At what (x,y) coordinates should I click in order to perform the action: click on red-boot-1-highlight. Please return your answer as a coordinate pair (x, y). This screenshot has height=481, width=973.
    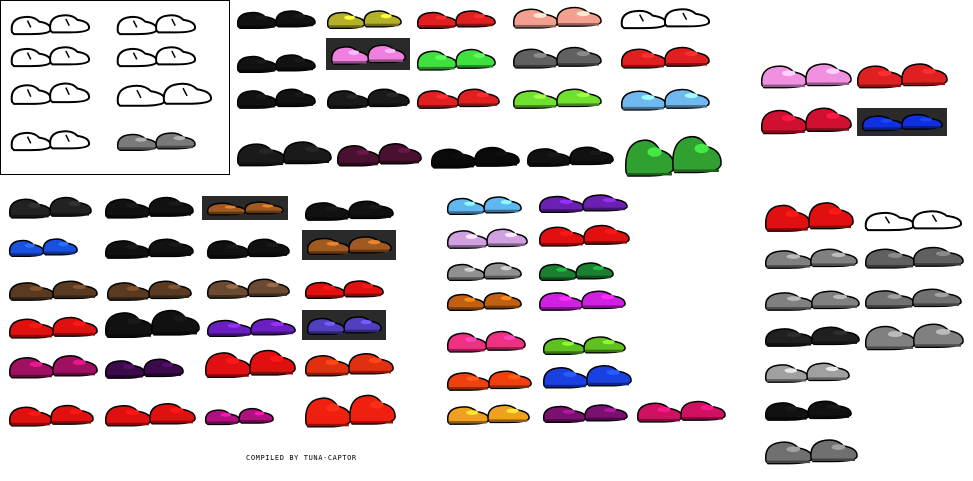
    Looking at the image, I should click on (277, 358).